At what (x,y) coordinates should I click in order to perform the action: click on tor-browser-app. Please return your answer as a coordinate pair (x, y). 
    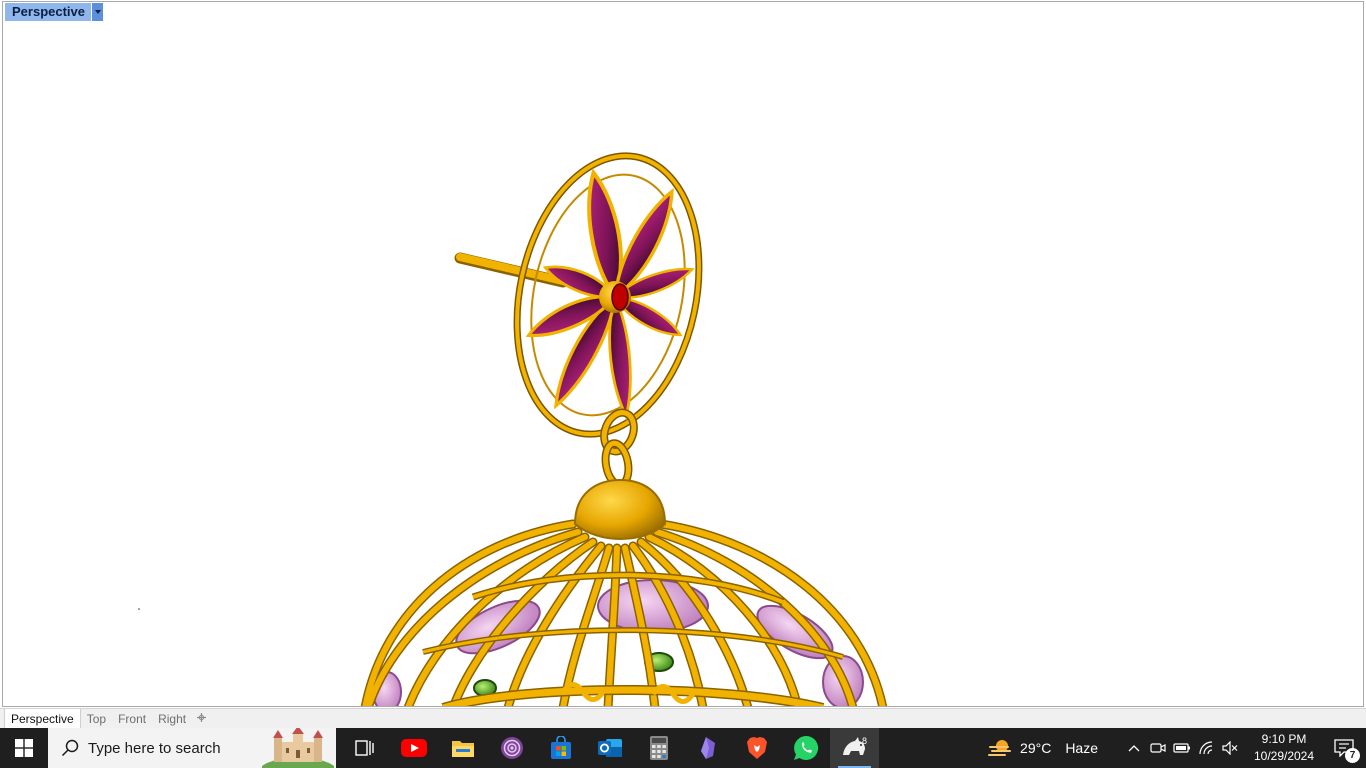
    Looking at the image, I should click on (511, 748).